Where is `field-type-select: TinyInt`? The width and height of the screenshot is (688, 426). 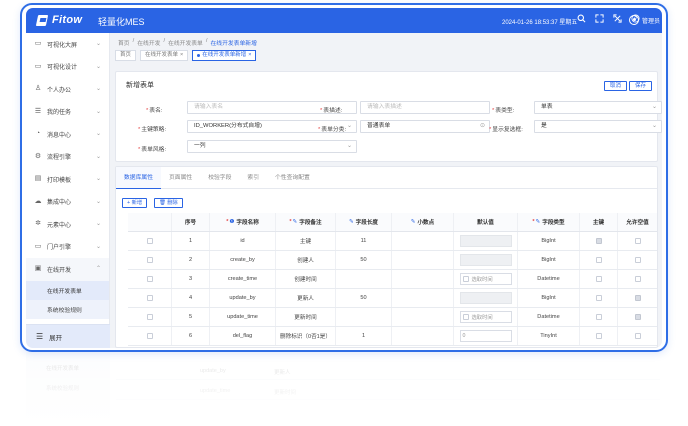 field-type-select: TinyInt is located at coordinates (549, 336).